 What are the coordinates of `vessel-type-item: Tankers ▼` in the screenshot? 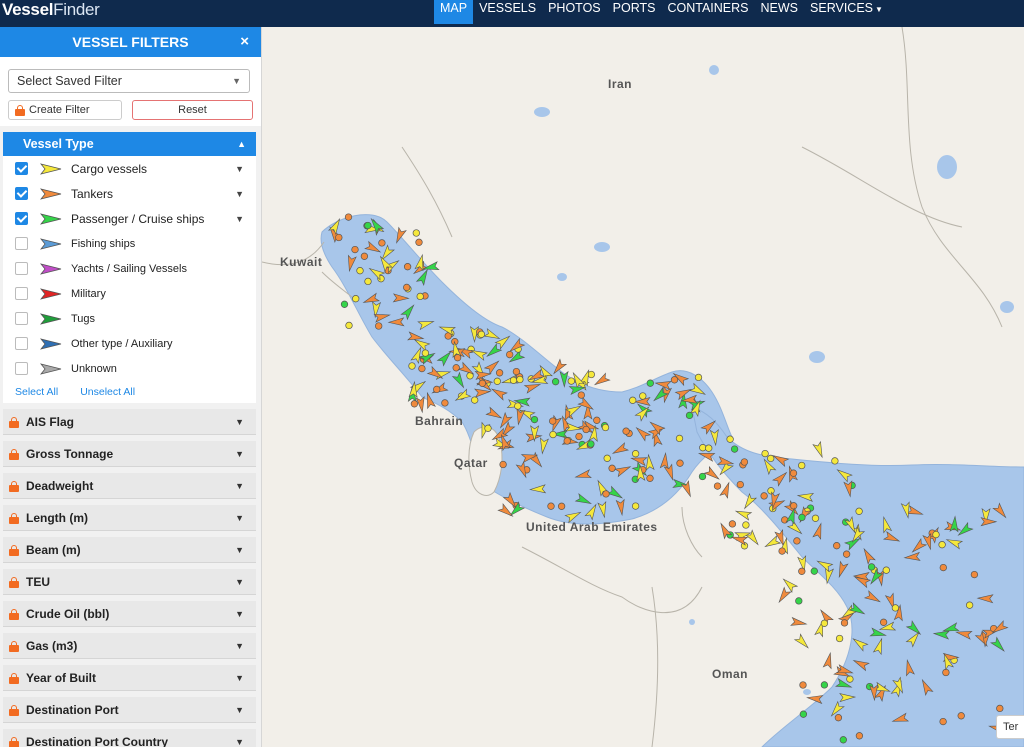 It's located at (129, 193).